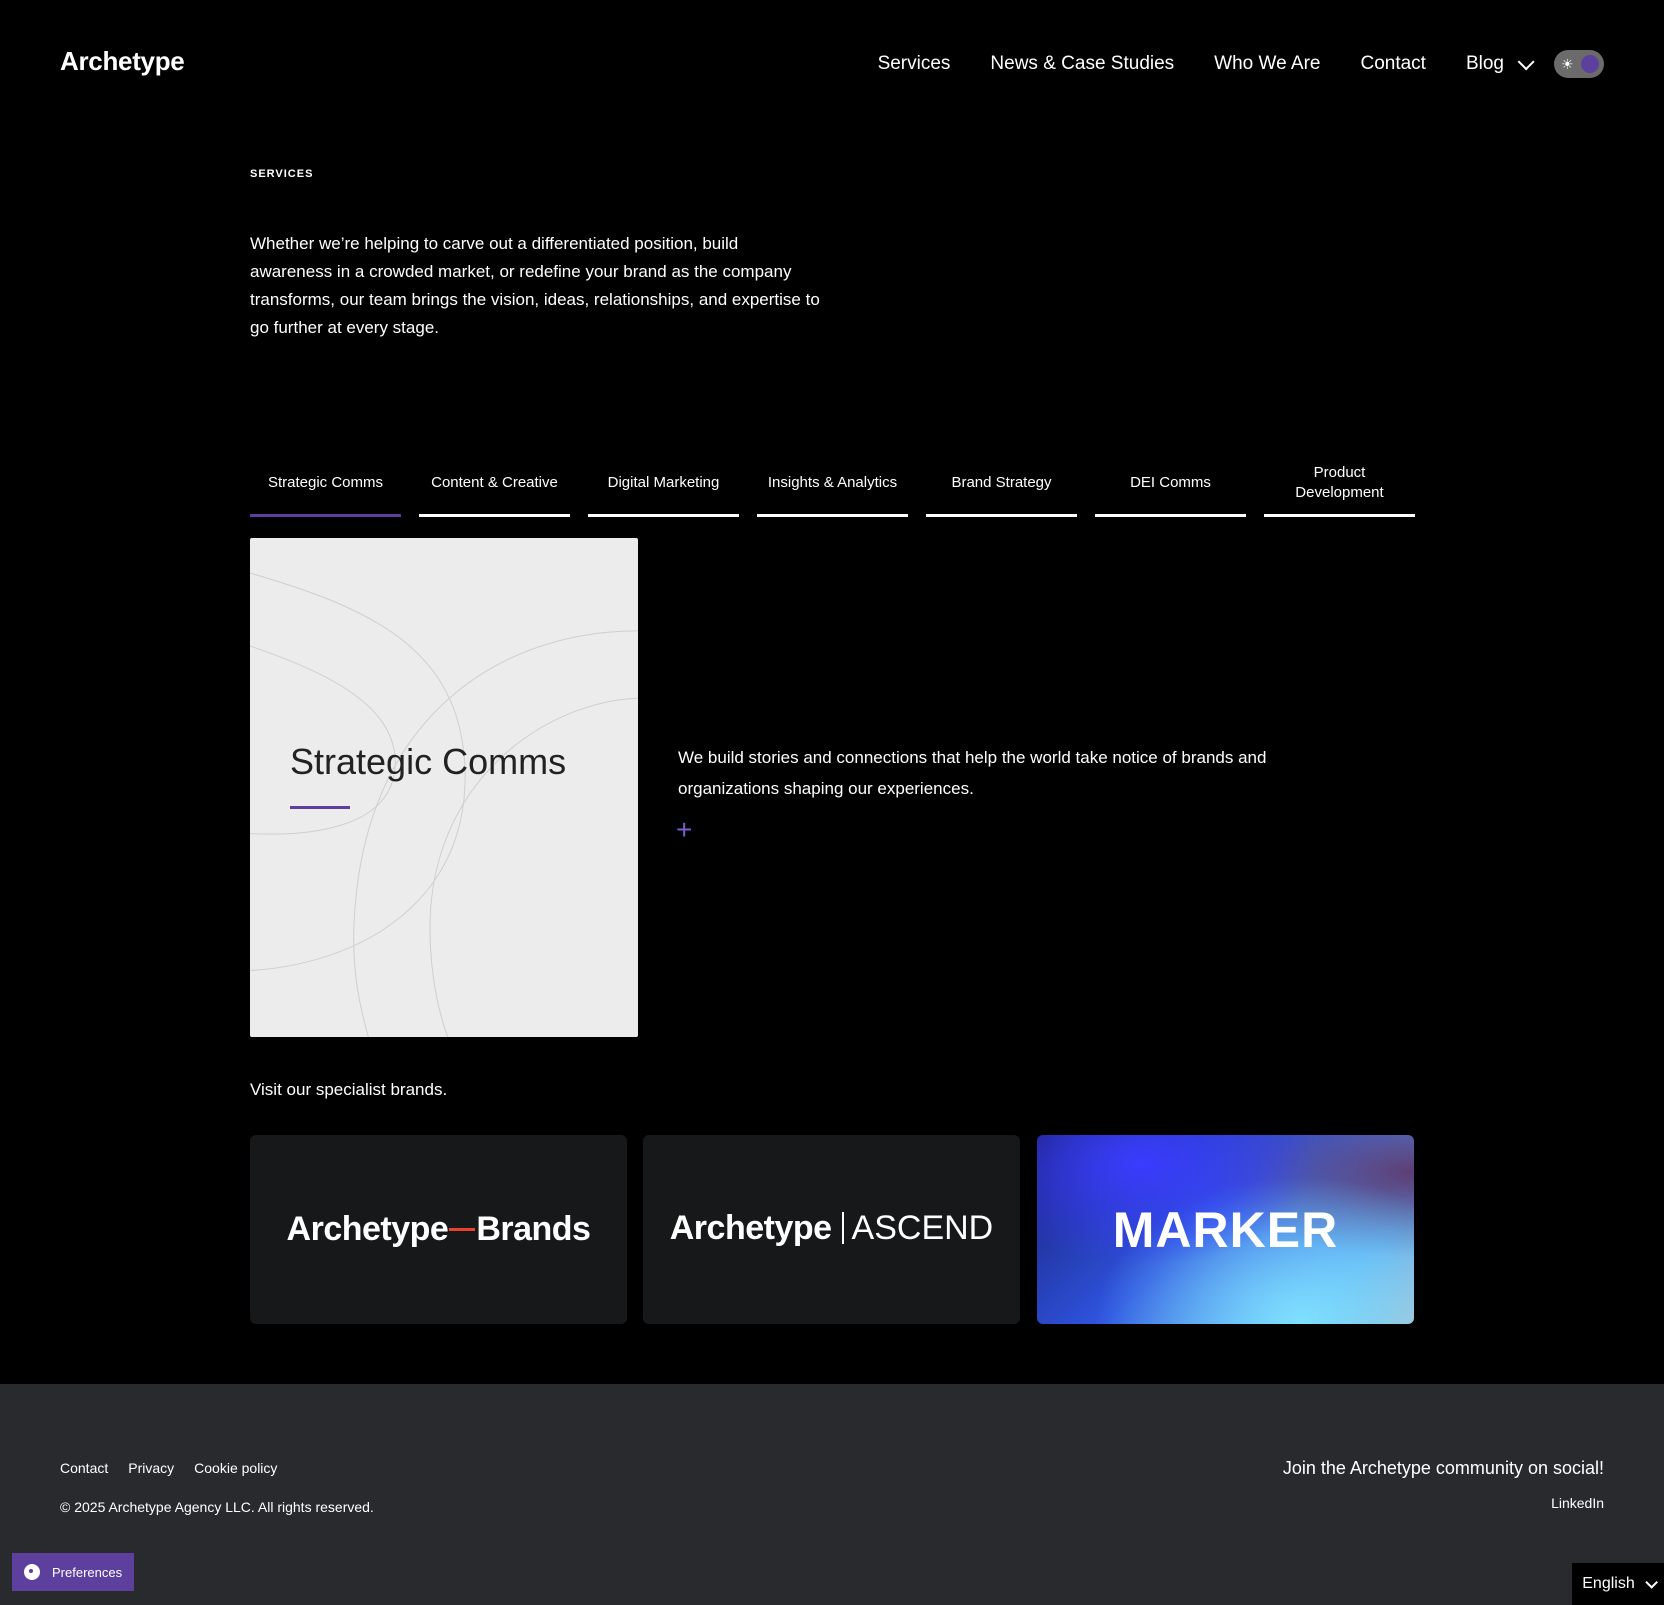  I want to click on nav-services: Services, so click(914, 64).